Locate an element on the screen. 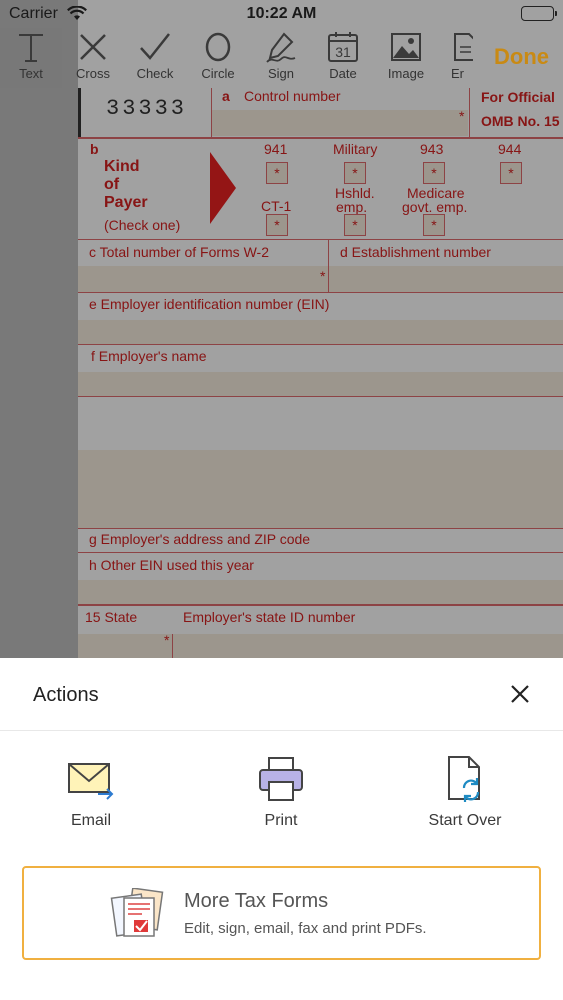  battery-icon is located at coordinates (539, 13).